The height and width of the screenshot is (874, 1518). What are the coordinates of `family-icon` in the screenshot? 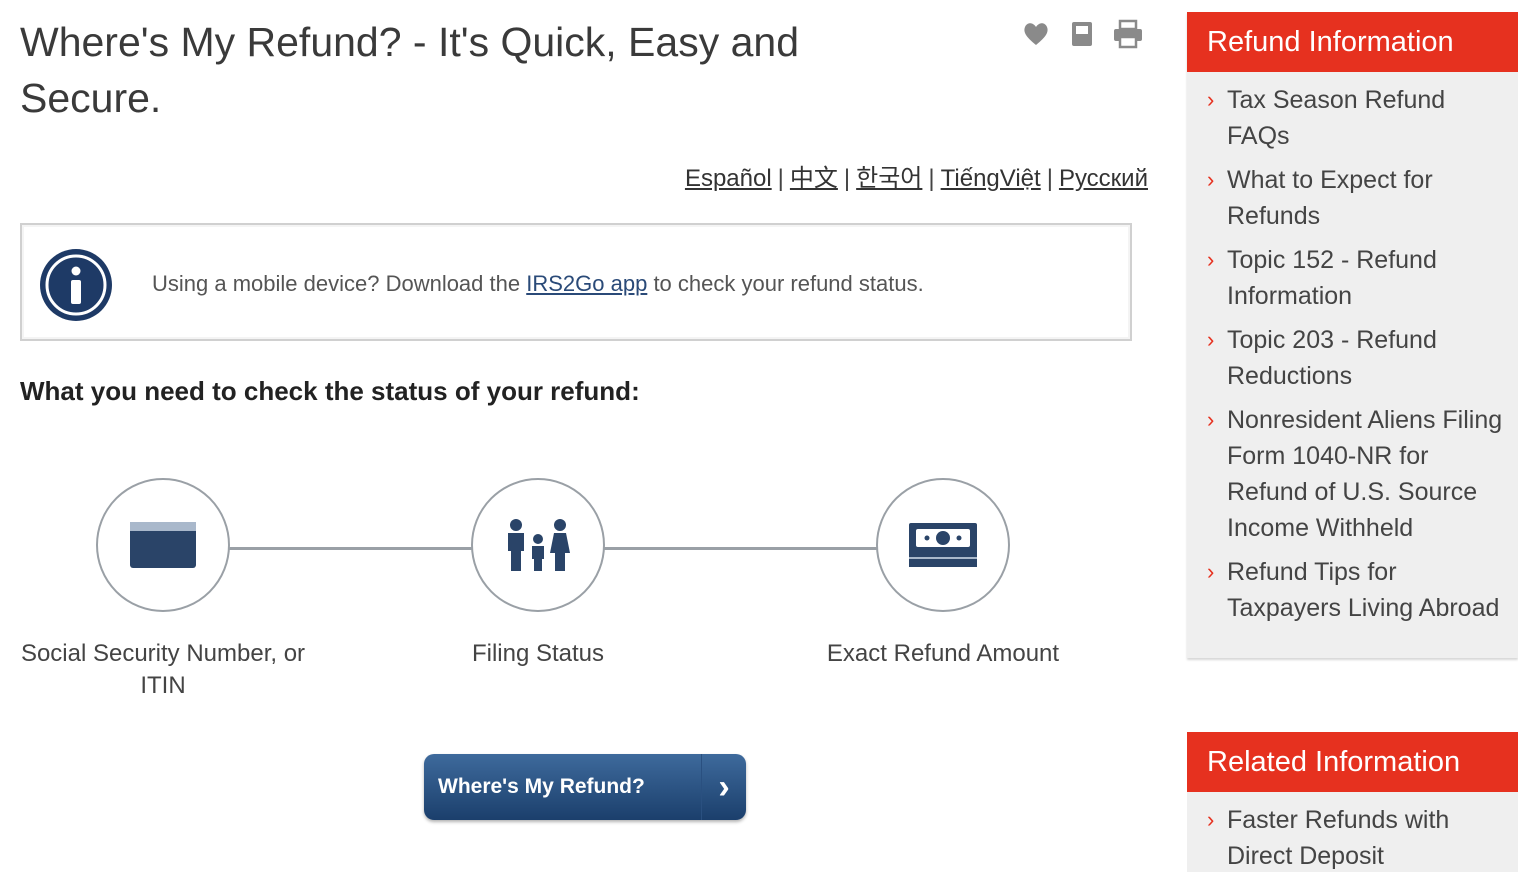 It's located at (539, 545).